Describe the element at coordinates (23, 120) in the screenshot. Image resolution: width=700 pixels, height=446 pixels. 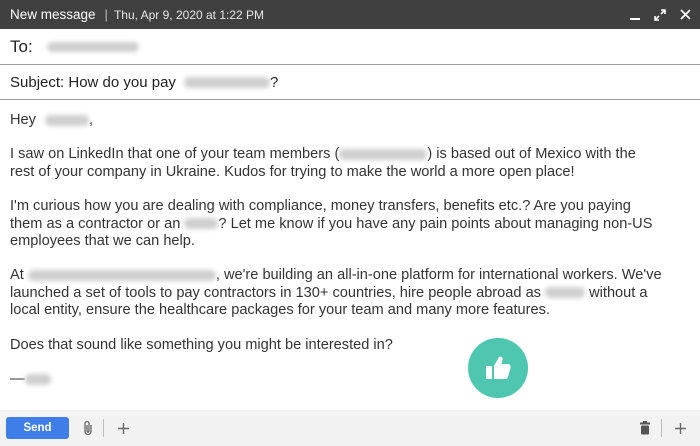
I see `greeting-text: Hey` at that location.